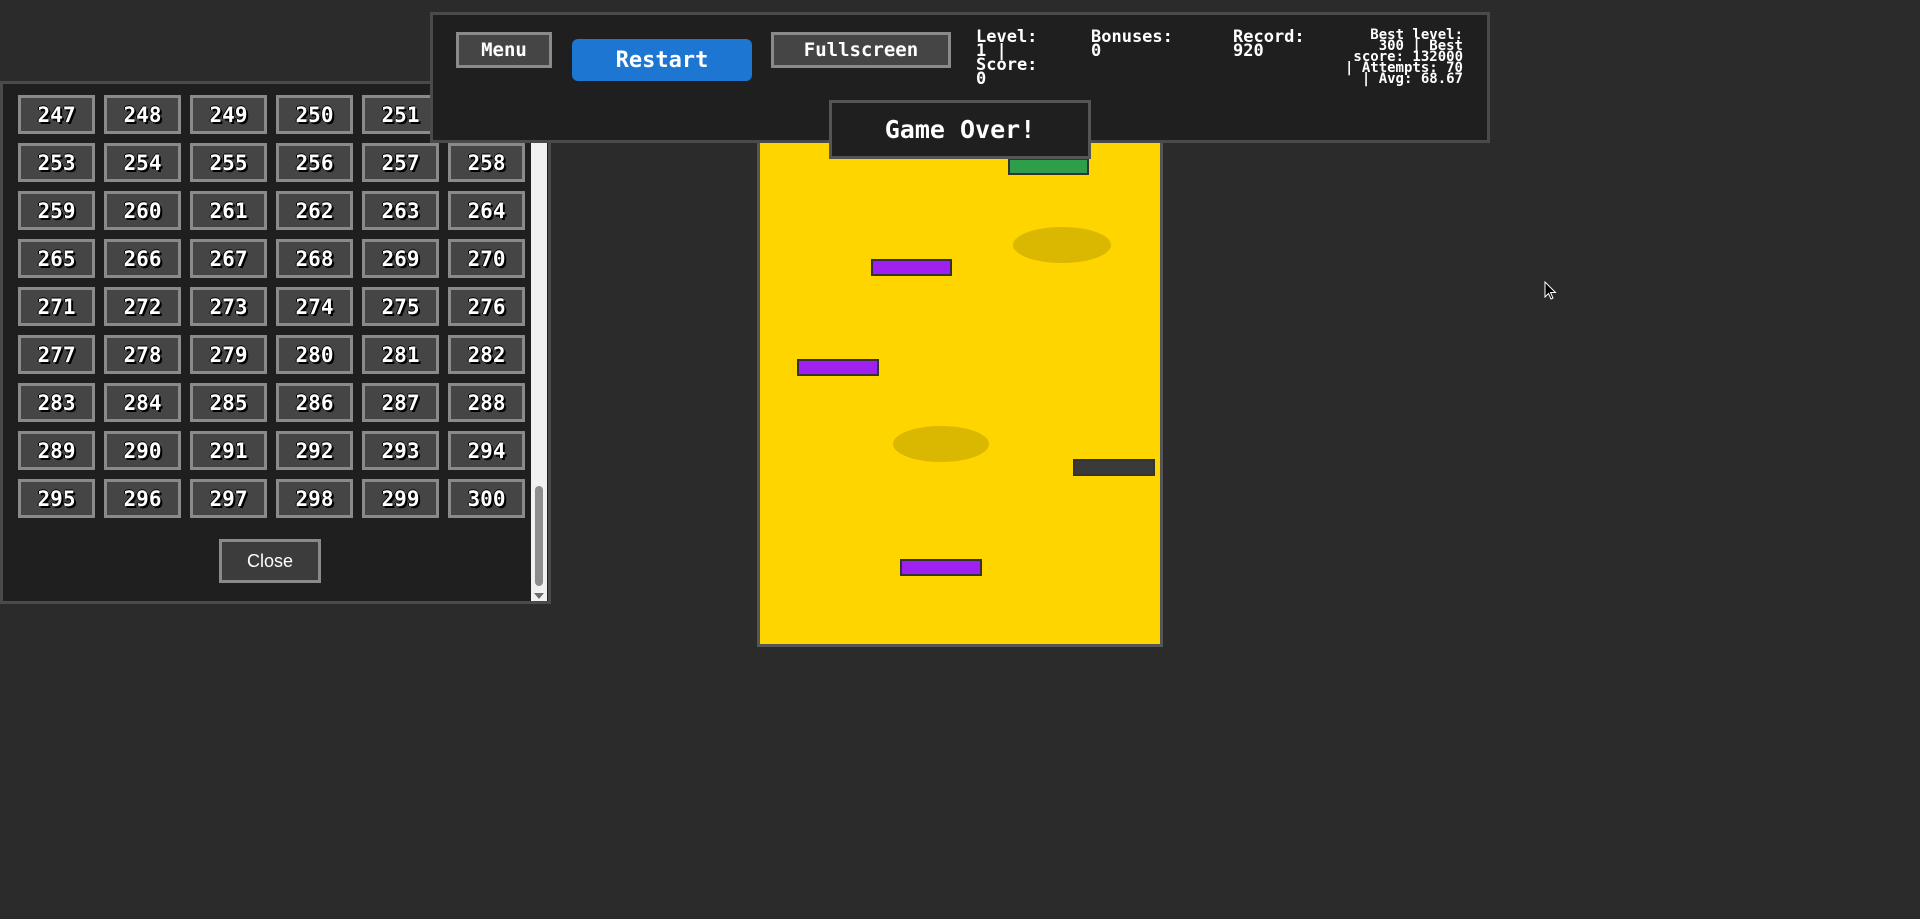 The width and height of the screenshot is (1920, 919). What do you see at coordinates (142, 354) in the screenshot?
I see `level-button: 278` at bounding box center [142, 354].